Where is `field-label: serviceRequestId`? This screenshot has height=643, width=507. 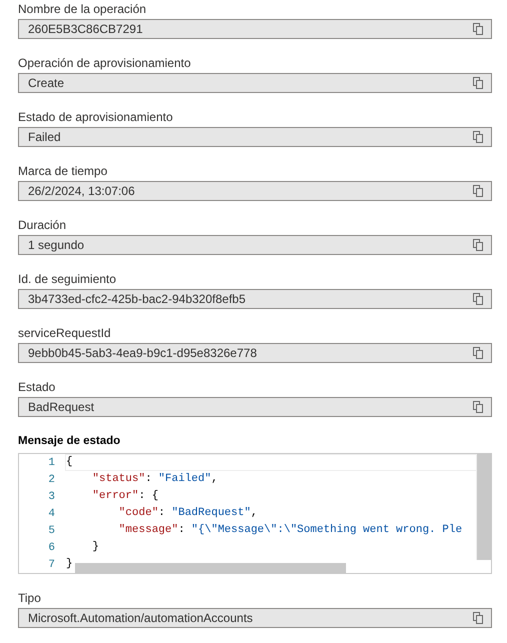
field-label: serviceRequestId is located at coordinates (65, 333).